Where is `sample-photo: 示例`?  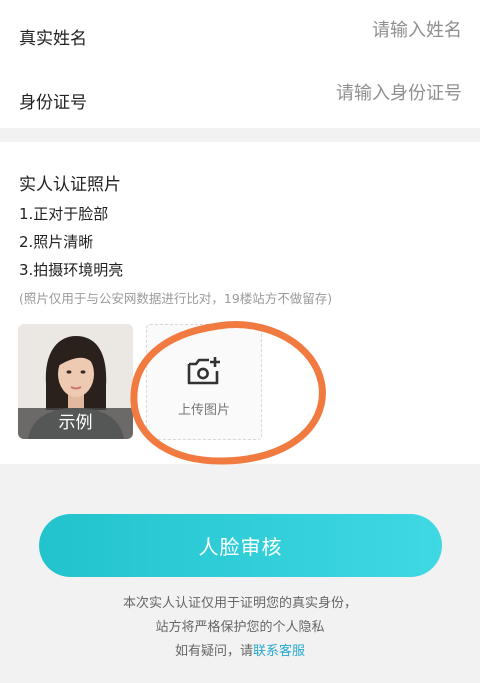 sample-photo: 示例 is located at coordinates (75, 381).